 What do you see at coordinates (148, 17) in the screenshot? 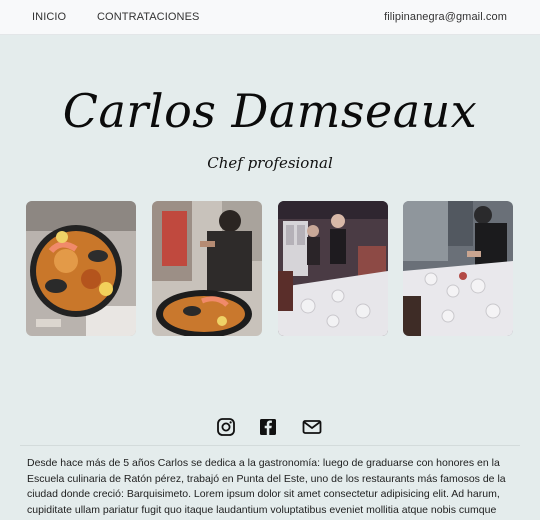
I see `nav-link-contrataciones: CONTRATACIONES` at bounding box center [148, 17].